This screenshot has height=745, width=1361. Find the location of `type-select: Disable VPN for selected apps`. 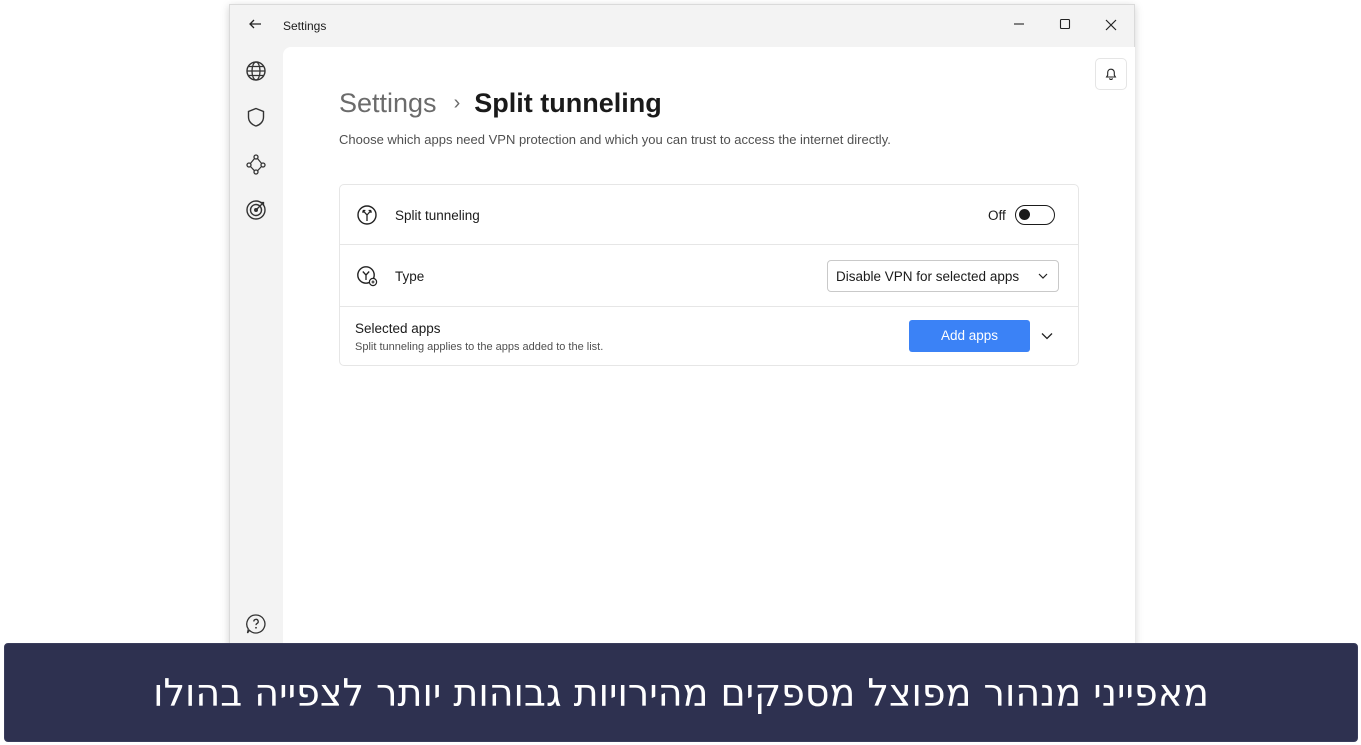

type-select: Disable VPN for selected apps is located at coordinates (943, 276).